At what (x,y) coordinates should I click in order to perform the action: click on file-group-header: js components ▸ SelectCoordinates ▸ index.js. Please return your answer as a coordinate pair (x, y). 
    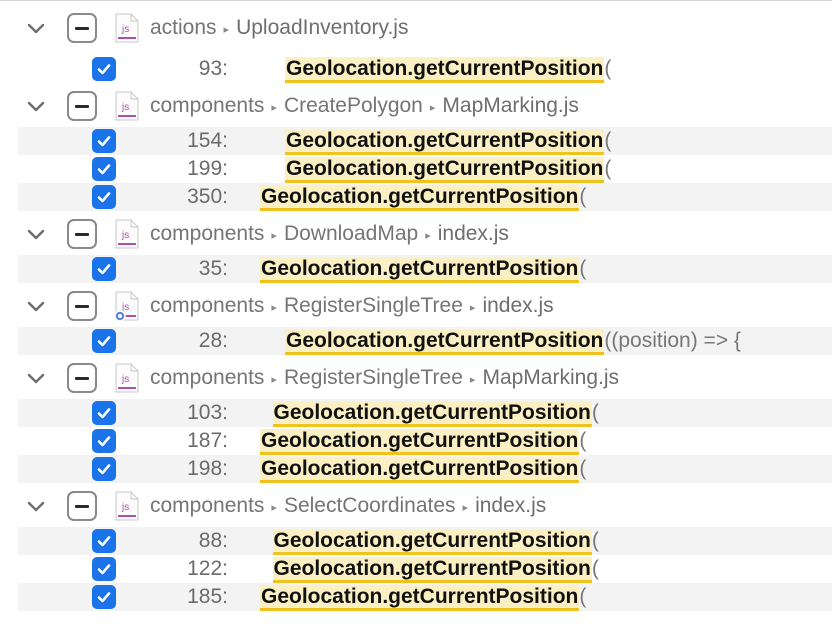
    Looking at the image, I should click on (416, 506).